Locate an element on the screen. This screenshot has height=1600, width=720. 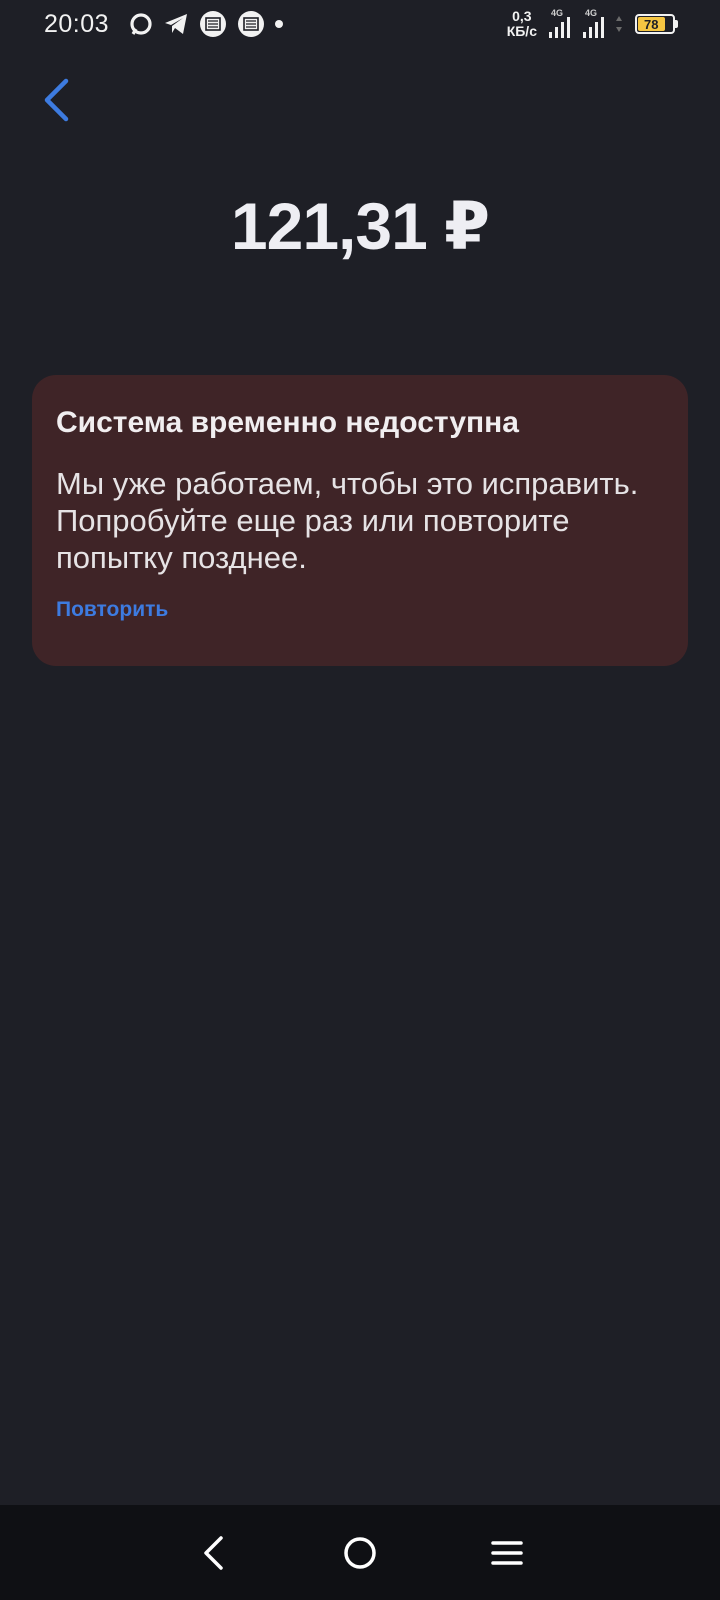
chevron-left-icon is located at coordinates (56, 100).